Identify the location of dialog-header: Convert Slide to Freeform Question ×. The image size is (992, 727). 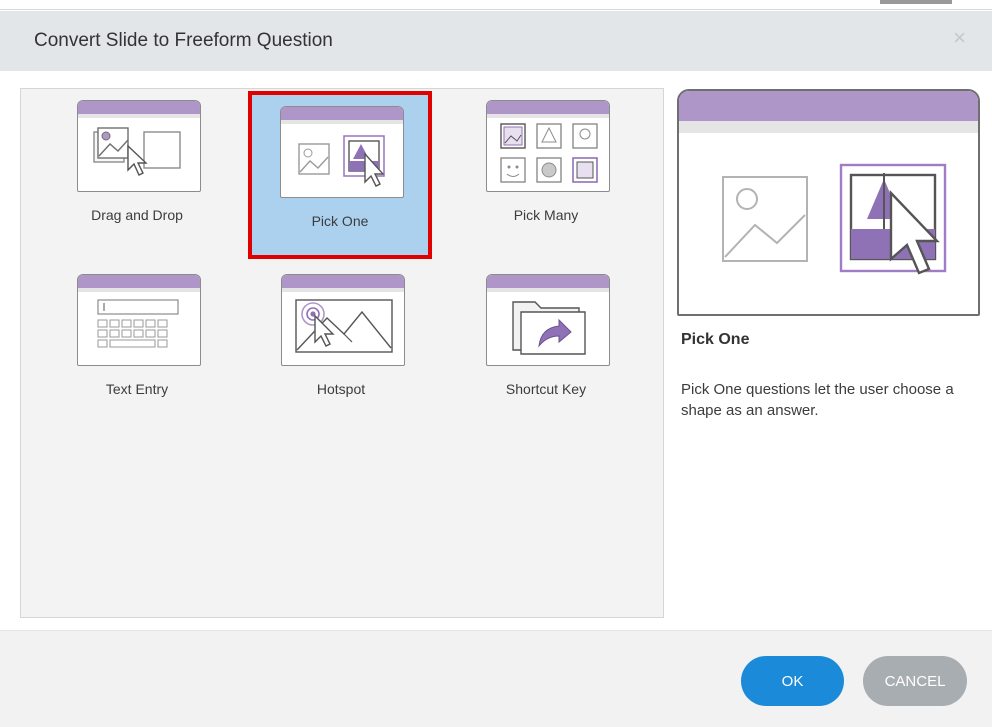
(496, 41).